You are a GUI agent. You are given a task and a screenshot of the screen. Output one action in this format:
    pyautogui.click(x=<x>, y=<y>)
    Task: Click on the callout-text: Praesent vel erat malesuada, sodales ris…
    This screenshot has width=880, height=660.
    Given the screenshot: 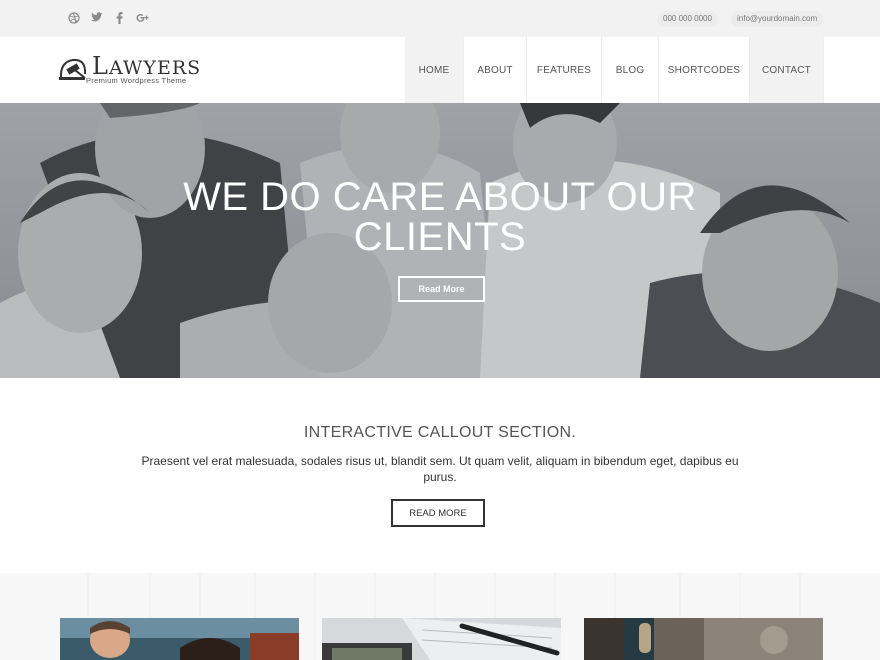 What is the action you would take?
    pyautogui.click(x=440, y=469)
    